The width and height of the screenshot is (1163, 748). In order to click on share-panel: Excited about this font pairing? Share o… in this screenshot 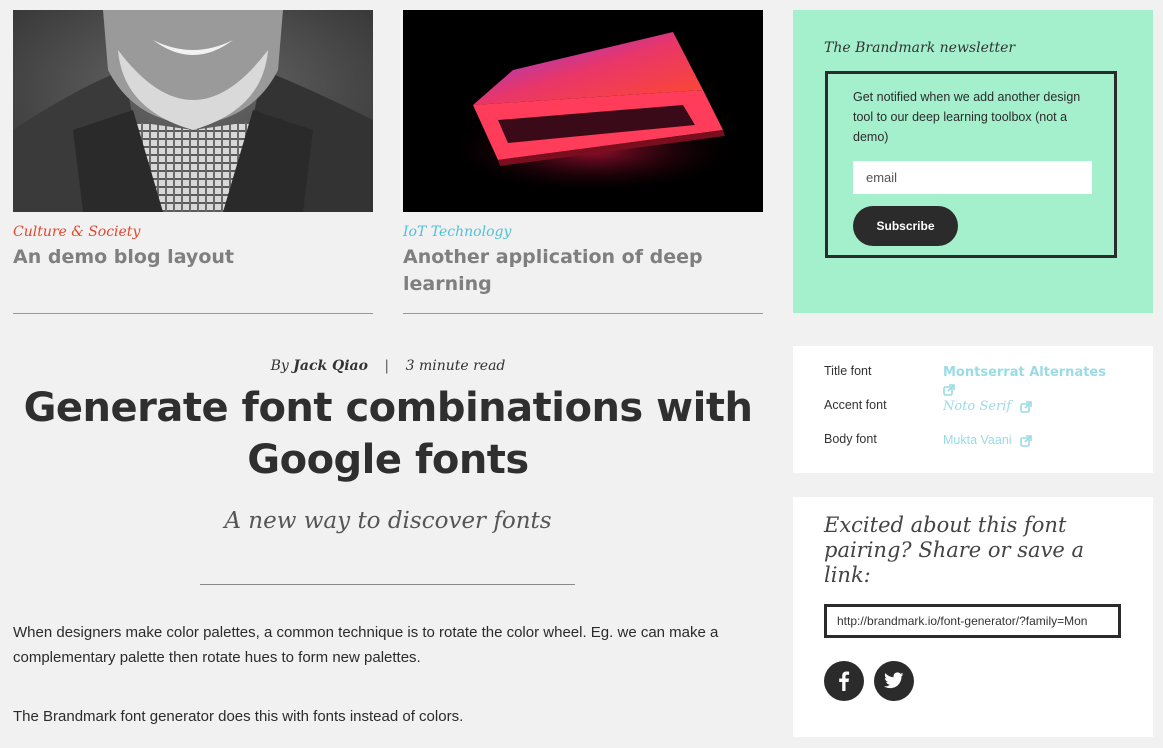, I will do `click(973, 617)`.